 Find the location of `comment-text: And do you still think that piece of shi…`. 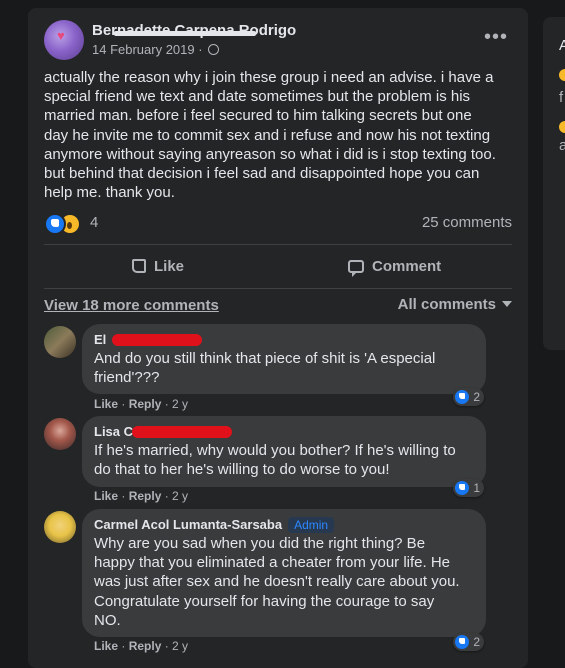

comment-text: And do you still think that piece of shi… is located at coordinates (265, 368).